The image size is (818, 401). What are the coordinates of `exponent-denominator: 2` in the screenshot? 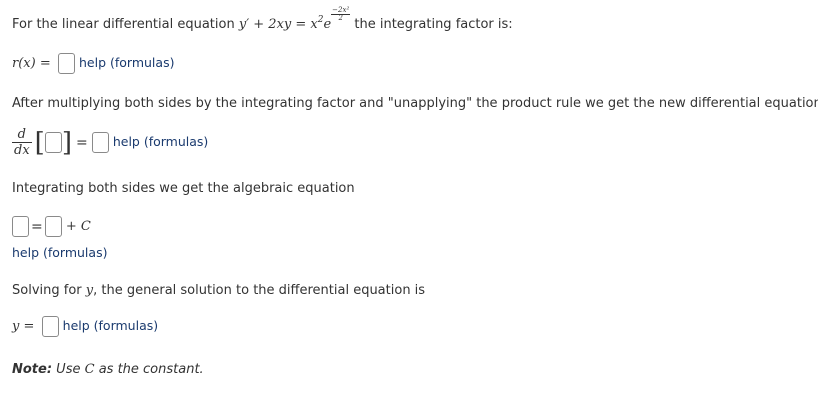 It's located at (340, 18).